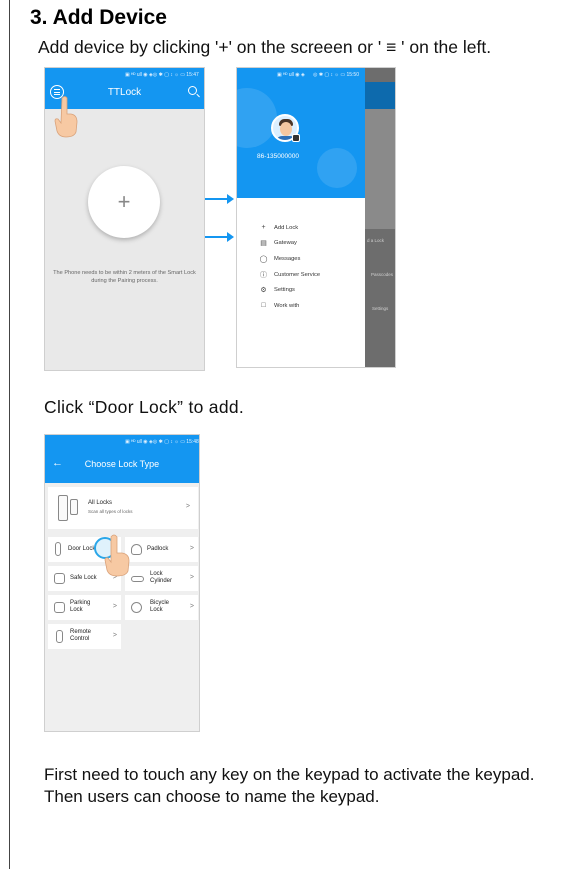 This screenshot has width=575, height=869. What do you see at coordinates (161, 549) in the screenshot?
I see `padlock-option: Padlock >` at bounding box center [161, 549].